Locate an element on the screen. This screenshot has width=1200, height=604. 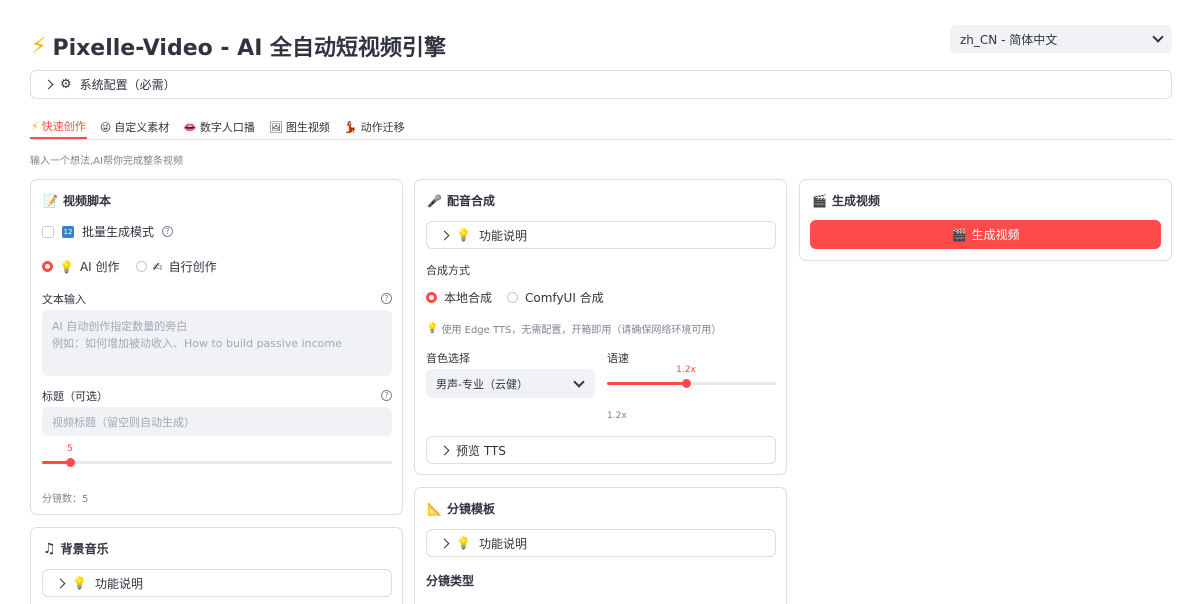
card-title: ♫ 背景音乐 is located at coordinates (76, 548).